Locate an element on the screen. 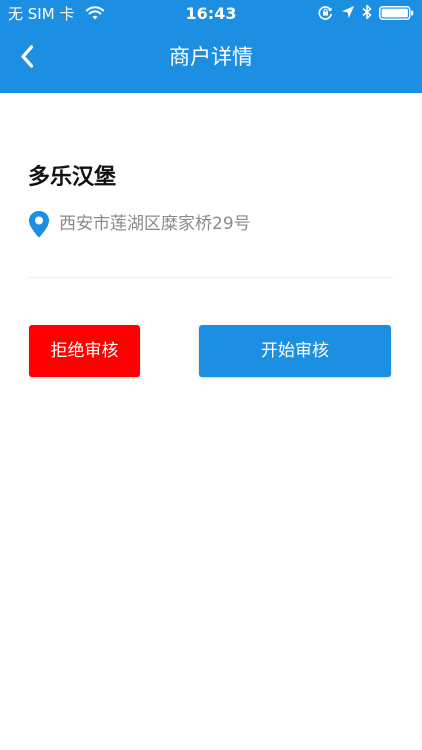  bluetooth-icon is located at coordinates (367, 12).